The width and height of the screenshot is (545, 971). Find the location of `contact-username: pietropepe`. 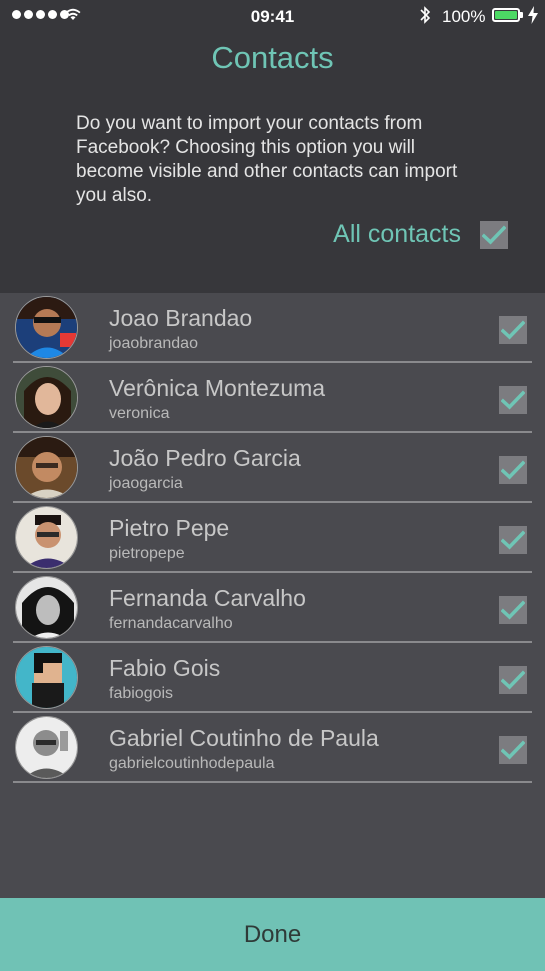

contact-username: pietropepe is located at coordinates (147, 553).